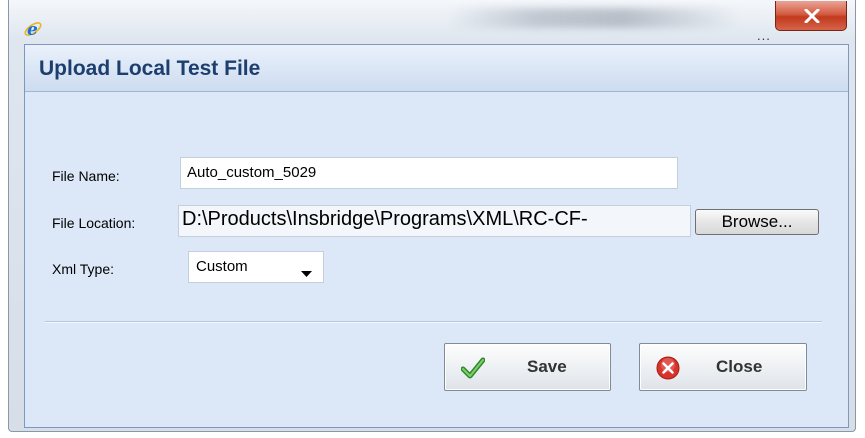 The image size is (865, 438). I want to click on window-close-button, so click(811, 16).